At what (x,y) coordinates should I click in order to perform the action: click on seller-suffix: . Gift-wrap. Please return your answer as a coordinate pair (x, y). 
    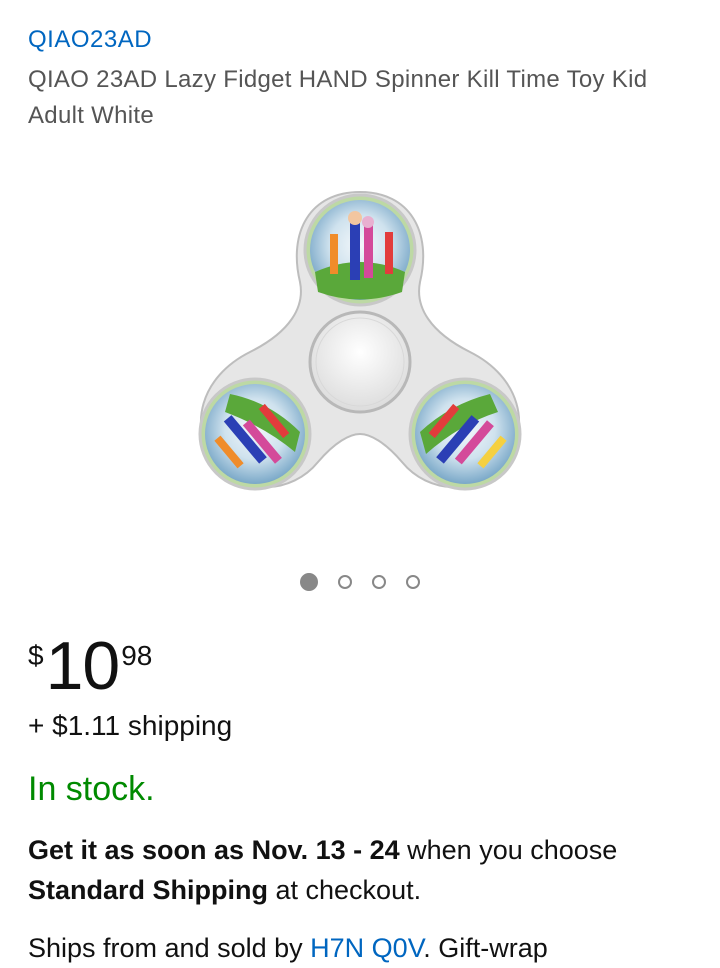
    Looking at the image, I should click on (485, 948).